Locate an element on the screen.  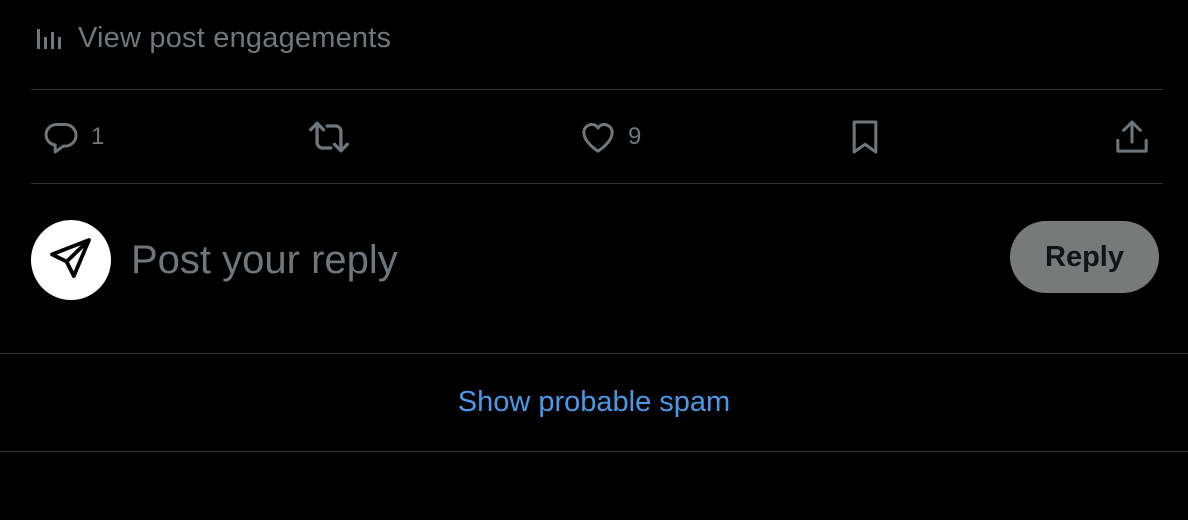
bookmark-icon is located at coordinates (865, 137).